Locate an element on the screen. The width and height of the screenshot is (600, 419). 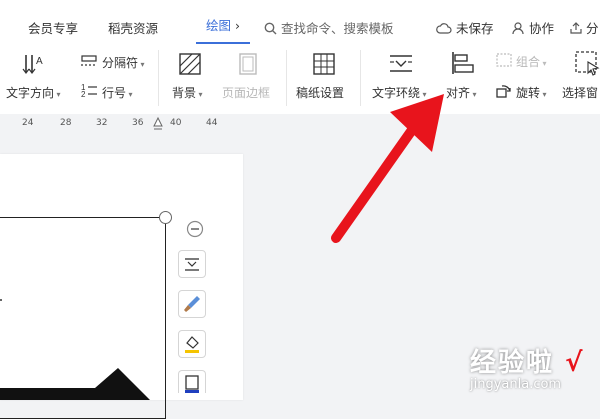
separator-button: 分隔符 ▾ is located at coordinates (123, 62).